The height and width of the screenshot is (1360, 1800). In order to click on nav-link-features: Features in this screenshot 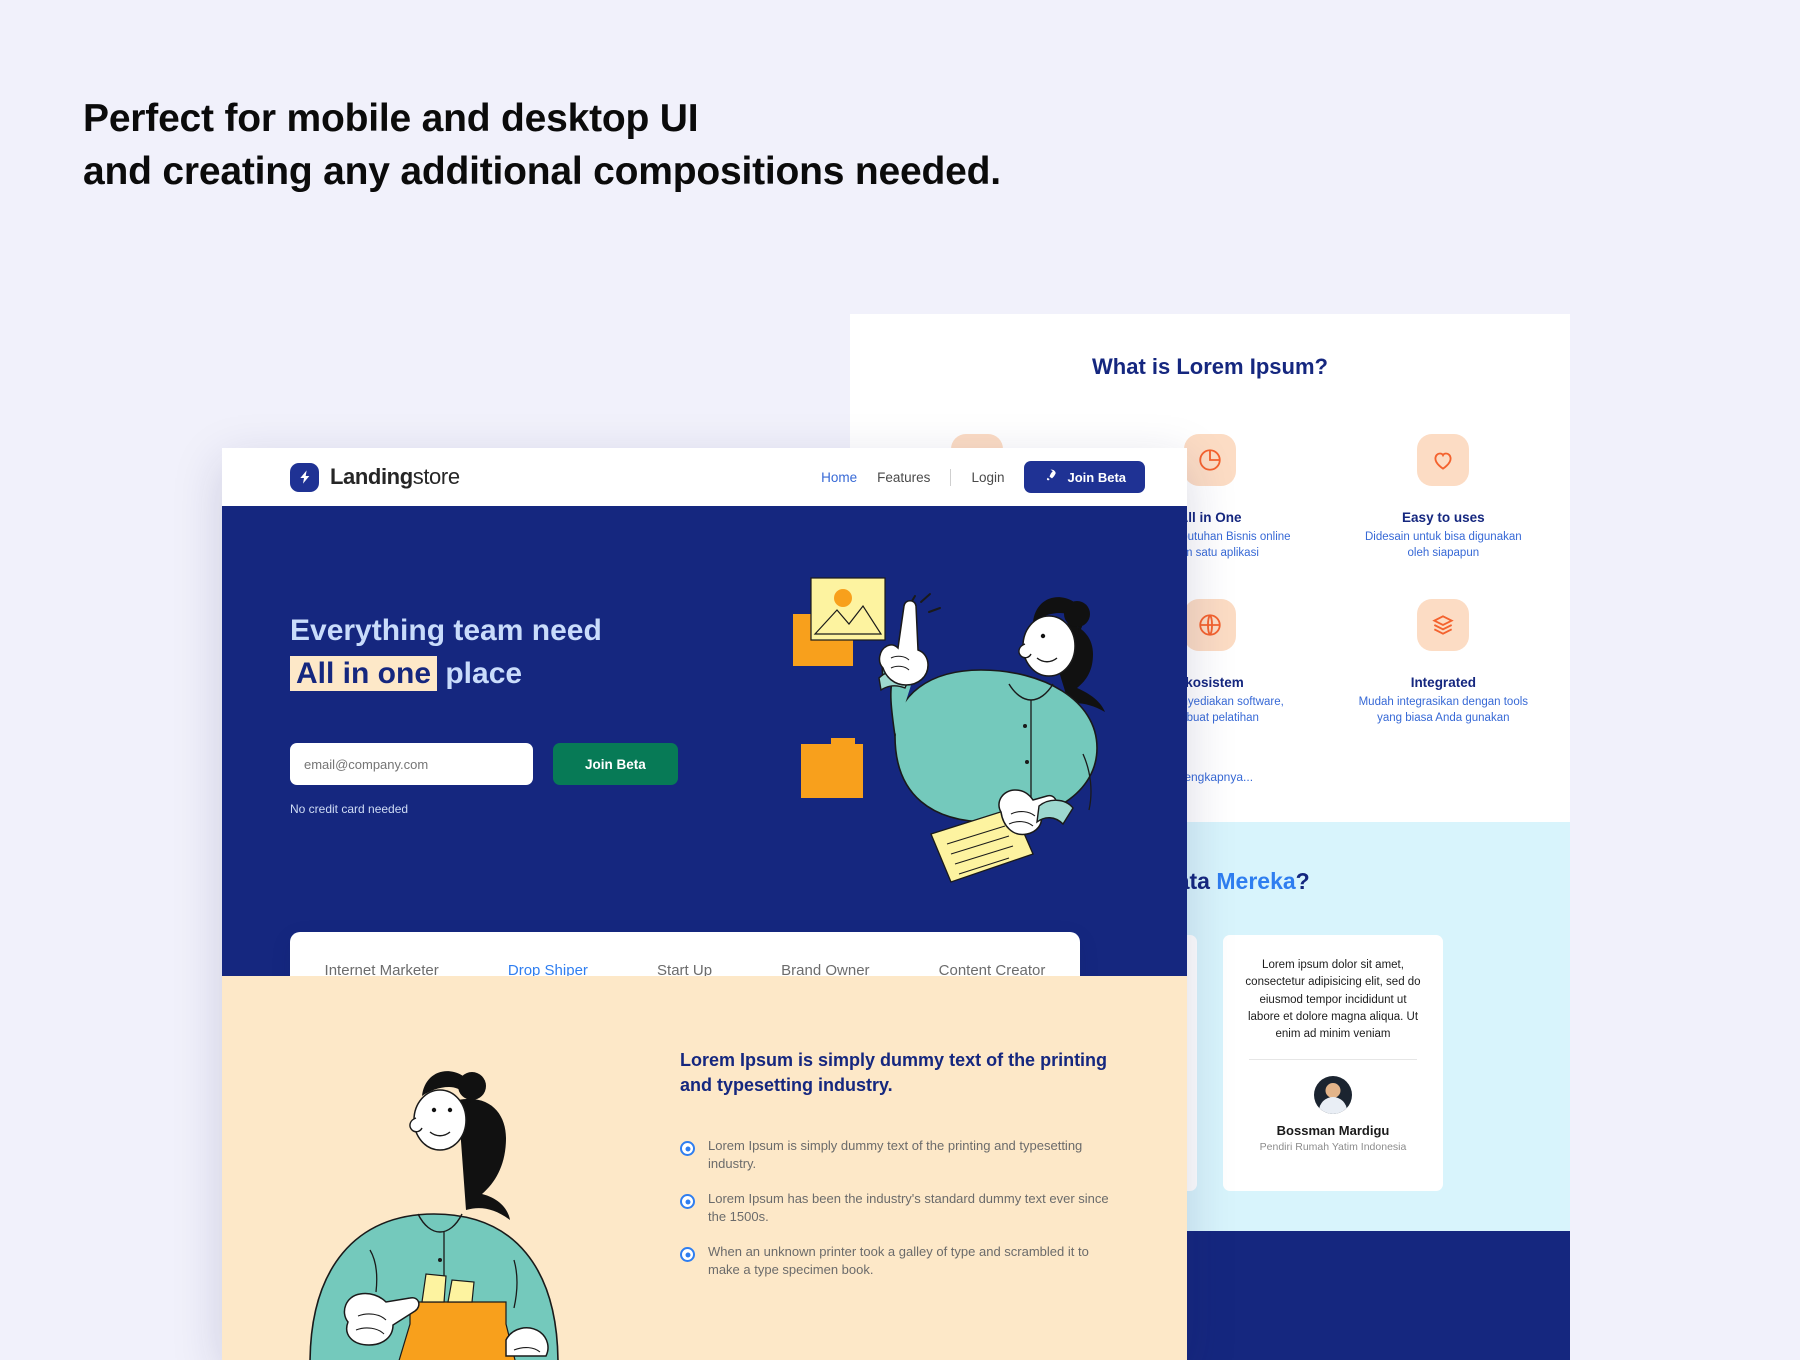, I will do `click(903, 477)`.